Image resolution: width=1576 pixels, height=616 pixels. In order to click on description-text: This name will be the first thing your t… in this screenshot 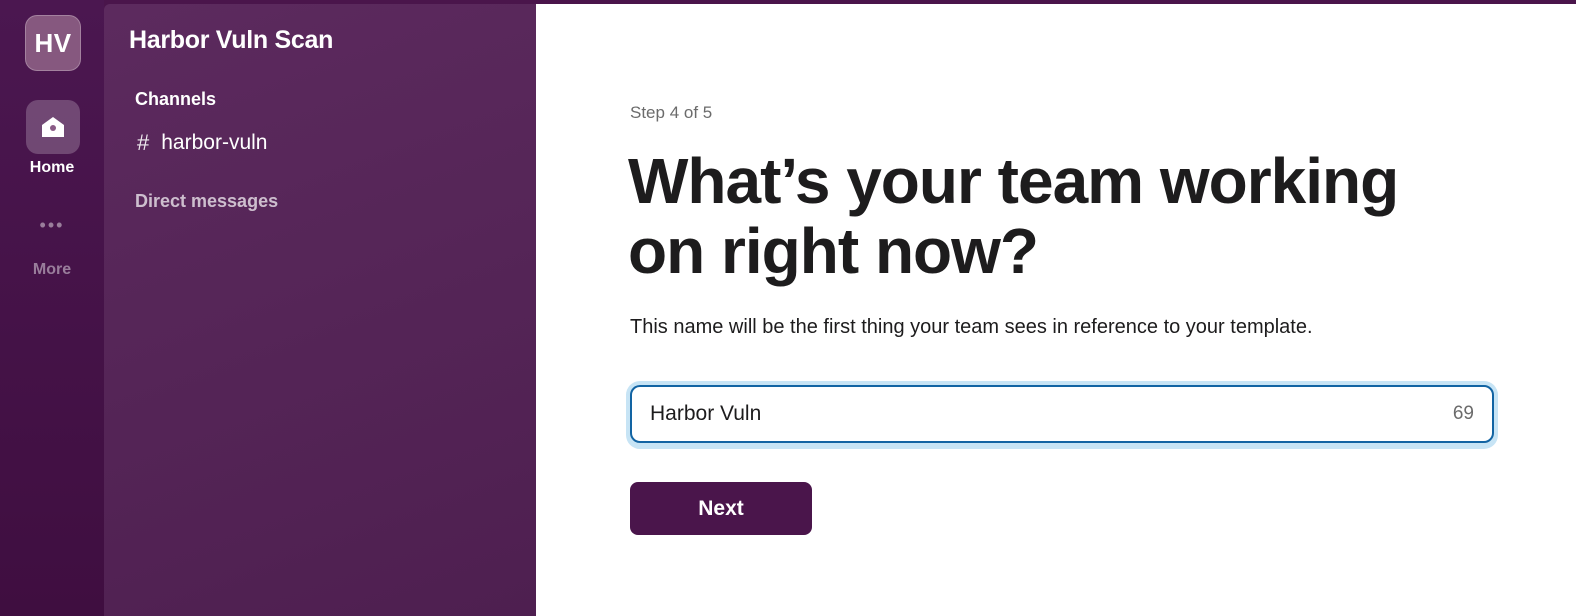, I will do `click(971, 327)`.